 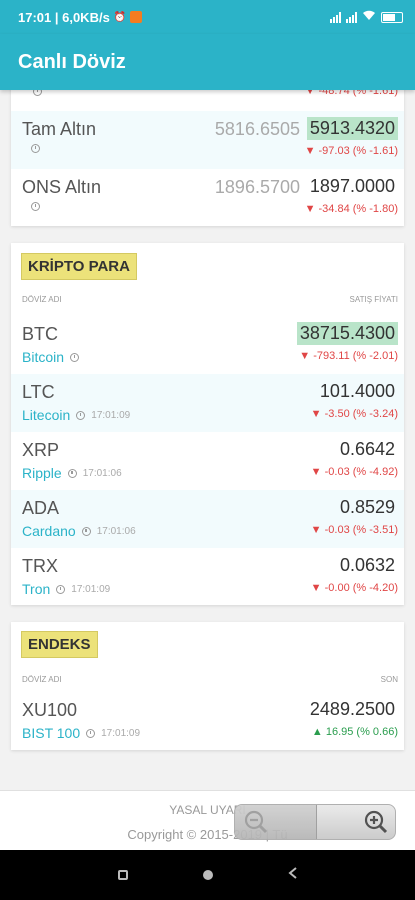 I want to click on change-value: -793.11 (% -2.01), so click(x=355, y=356).